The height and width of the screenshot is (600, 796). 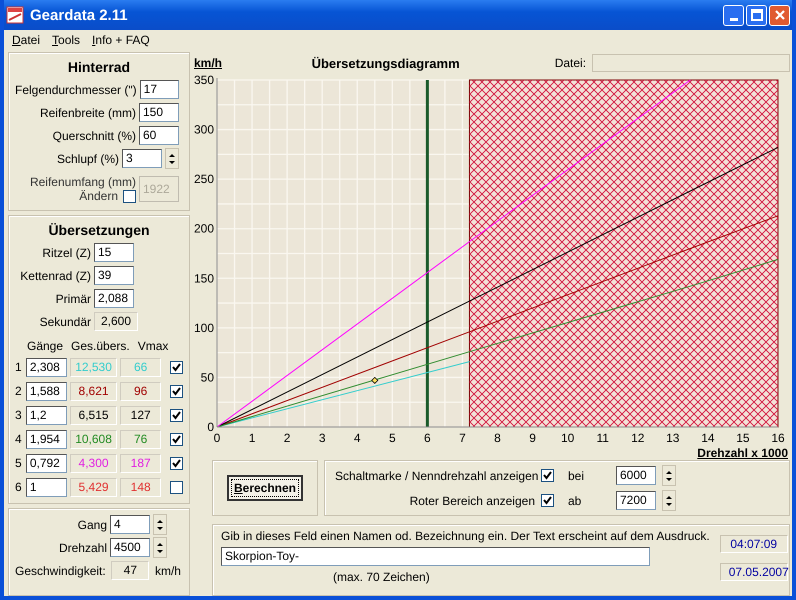 I want to click on minimize-icon, so click(x=734, y=19).